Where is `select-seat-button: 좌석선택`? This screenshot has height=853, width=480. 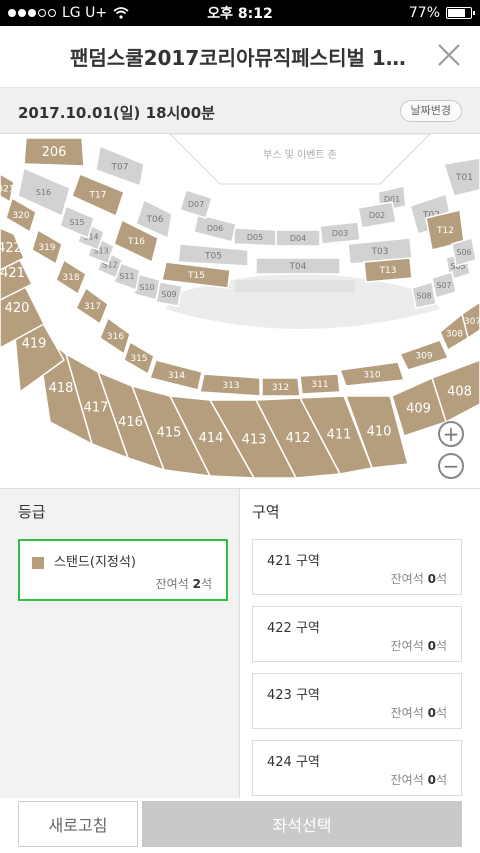
select-seat-button: 좌석선택 is located at coordinates (302, 824).